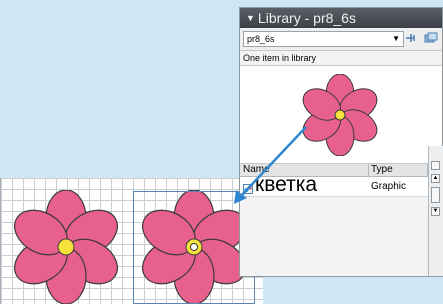 The image size is (443, 304). What do you see at coordinates (431, 38) in the screenshot?
I see `new-library-icon` at bounding box center [431, 38].